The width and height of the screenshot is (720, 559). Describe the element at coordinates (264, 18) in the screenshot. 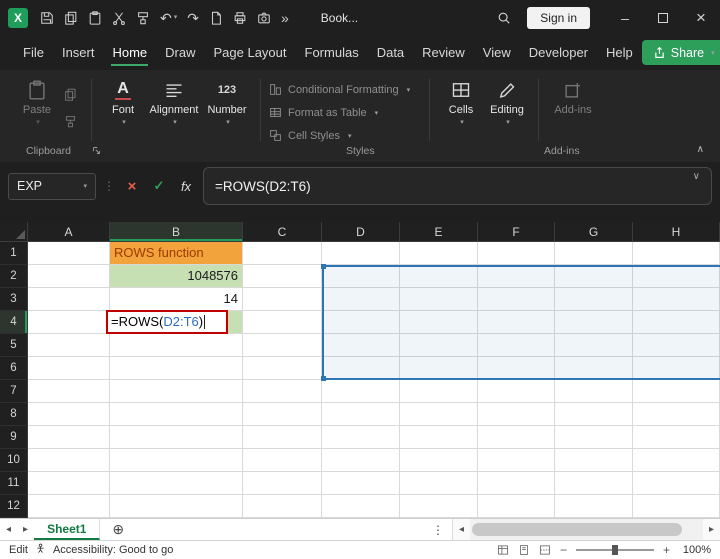

I see `camera-icon` at that location.